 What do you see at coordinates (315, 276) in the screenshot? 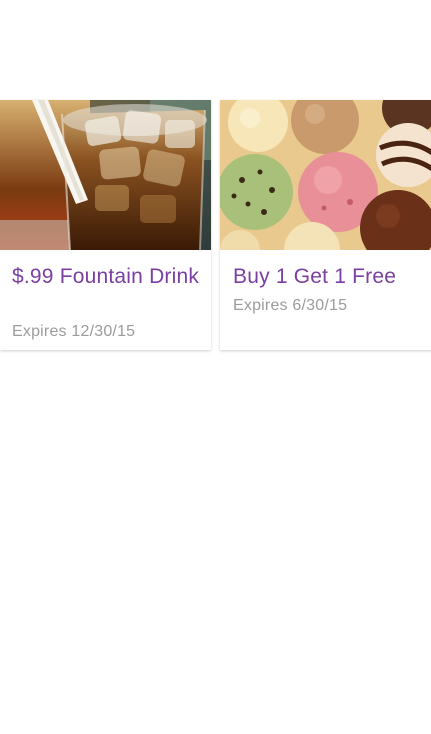
I see `offer-title: Buy 1 Get 1 Free` at bounding box center [315, 276].